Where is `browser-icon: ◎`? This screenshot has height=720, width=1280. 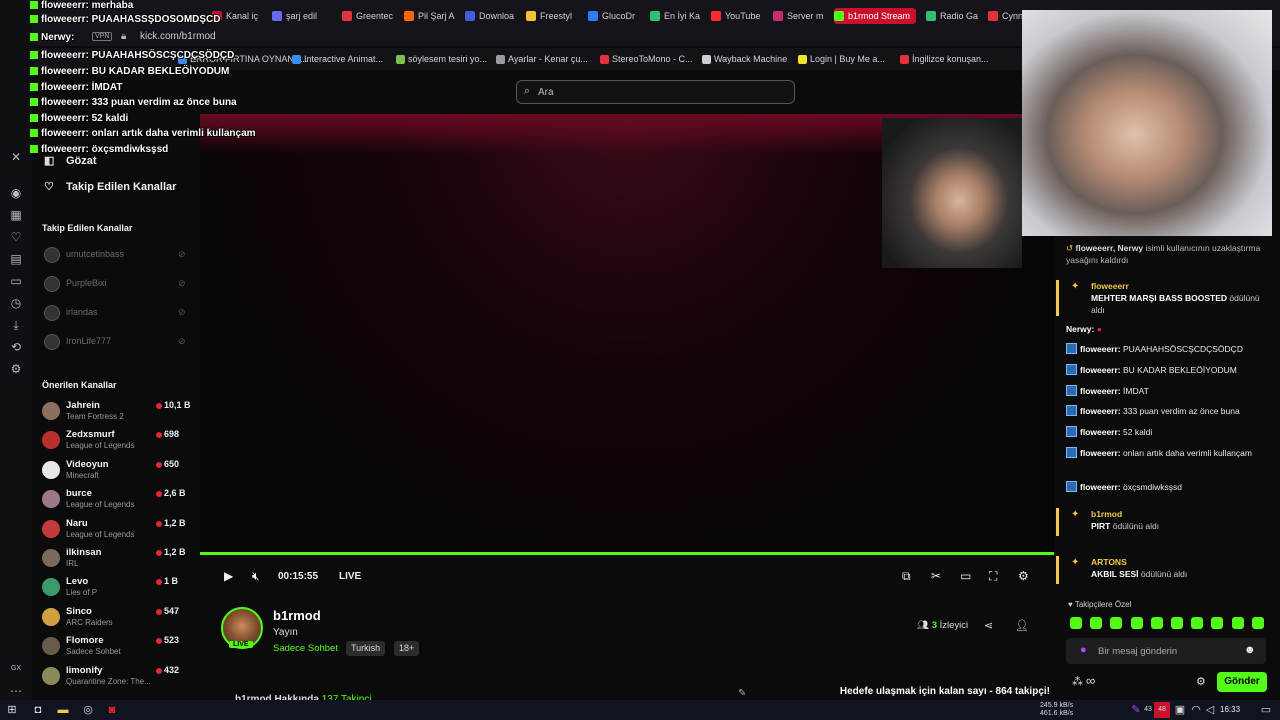 browser-icon: ◎ is located at coordinates (88, 710).